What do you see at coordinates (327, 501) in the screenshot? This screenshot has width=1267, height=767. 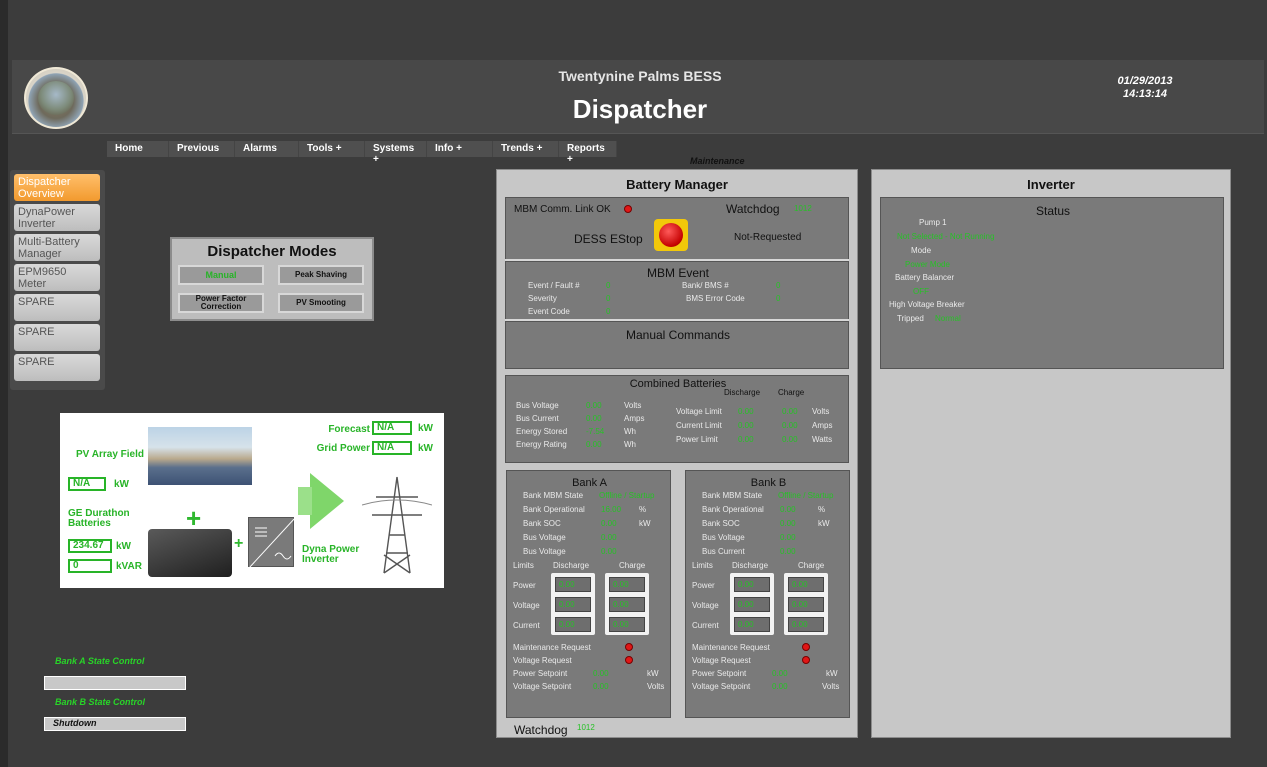 I see `power-flow-arrow-icon` at bounding box center [327, 501].